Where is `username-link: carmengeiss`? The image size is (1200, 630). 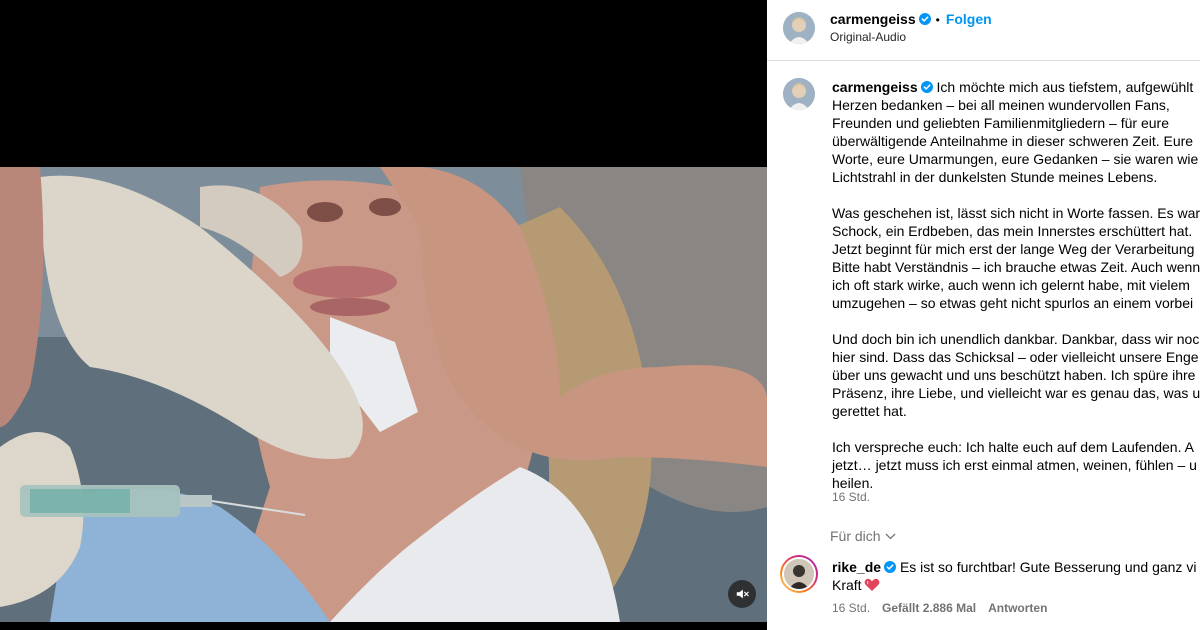 username-link: carmengeiss is located at coordinates (873, 19).